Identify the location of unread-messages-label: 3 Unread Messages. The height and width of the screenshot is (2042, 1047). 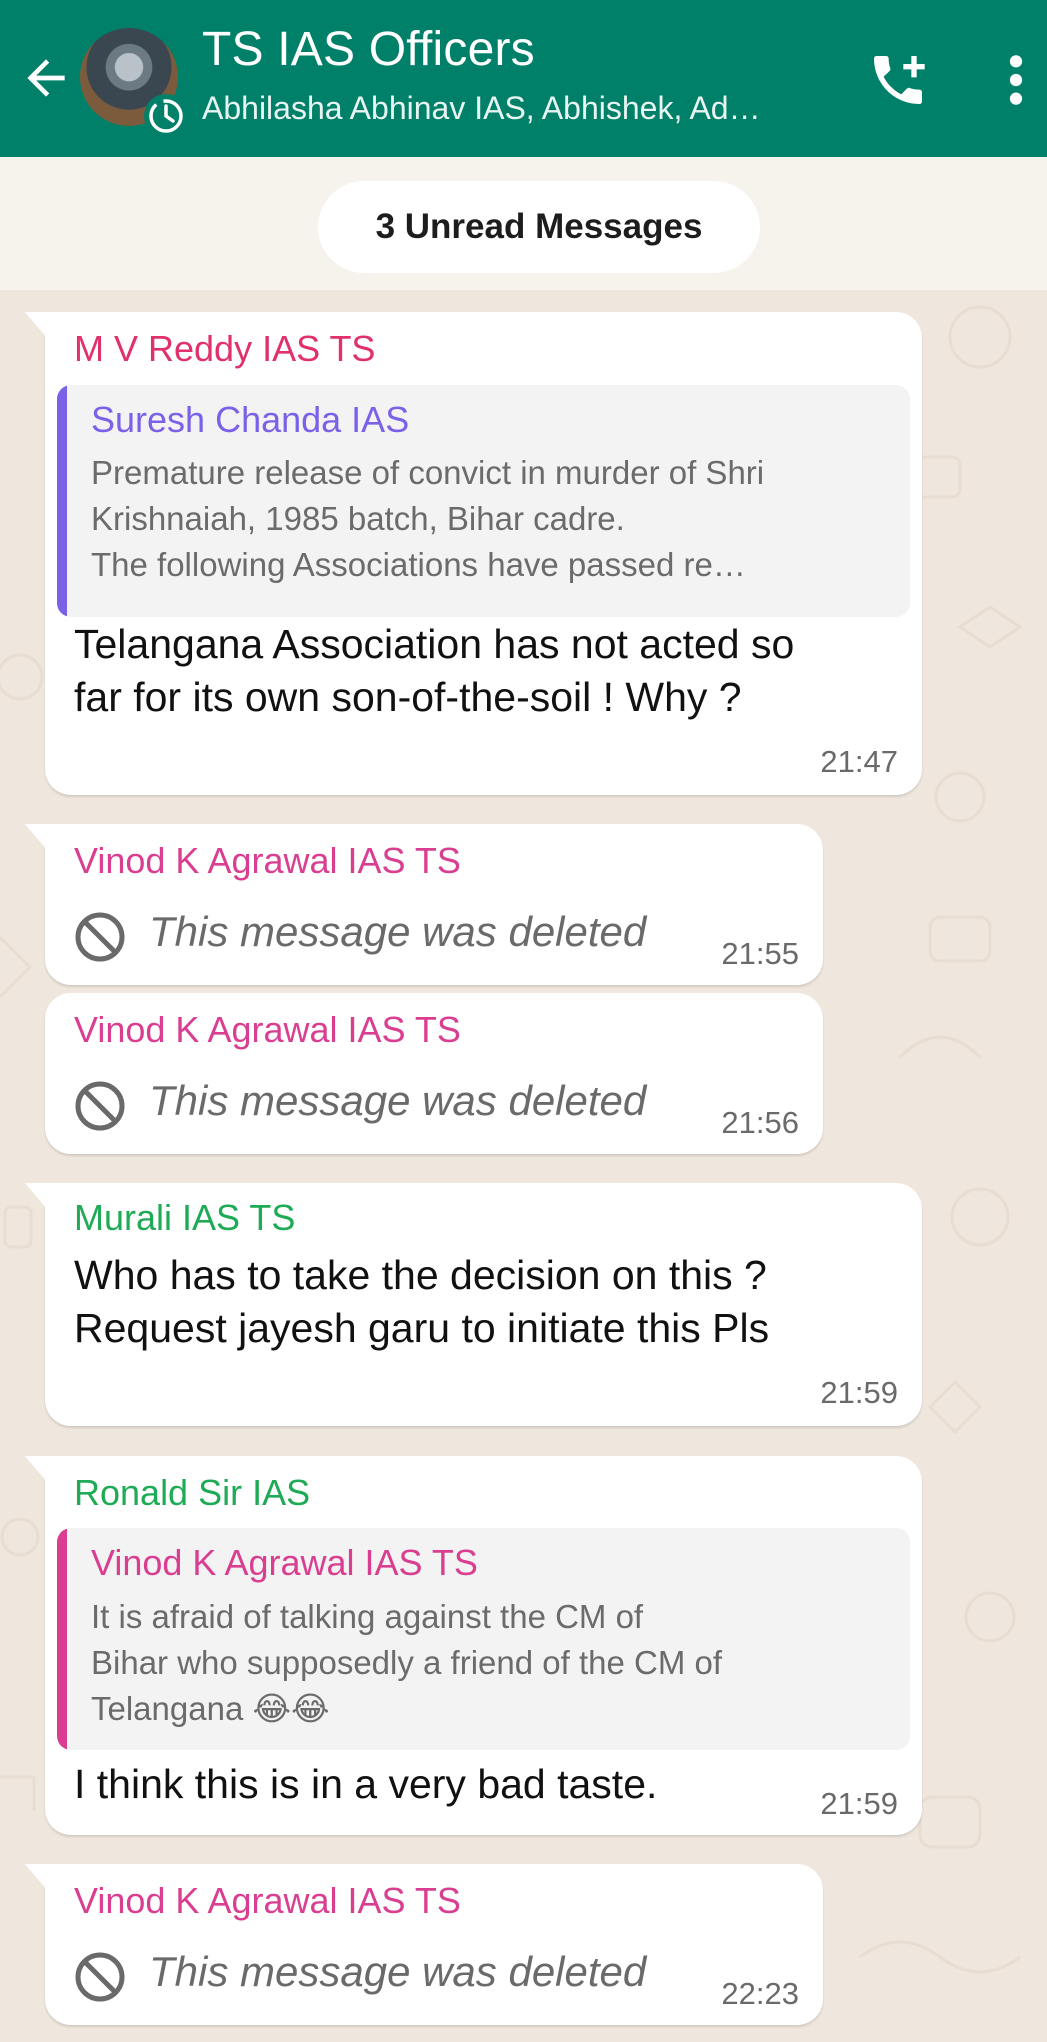
(539, 227).